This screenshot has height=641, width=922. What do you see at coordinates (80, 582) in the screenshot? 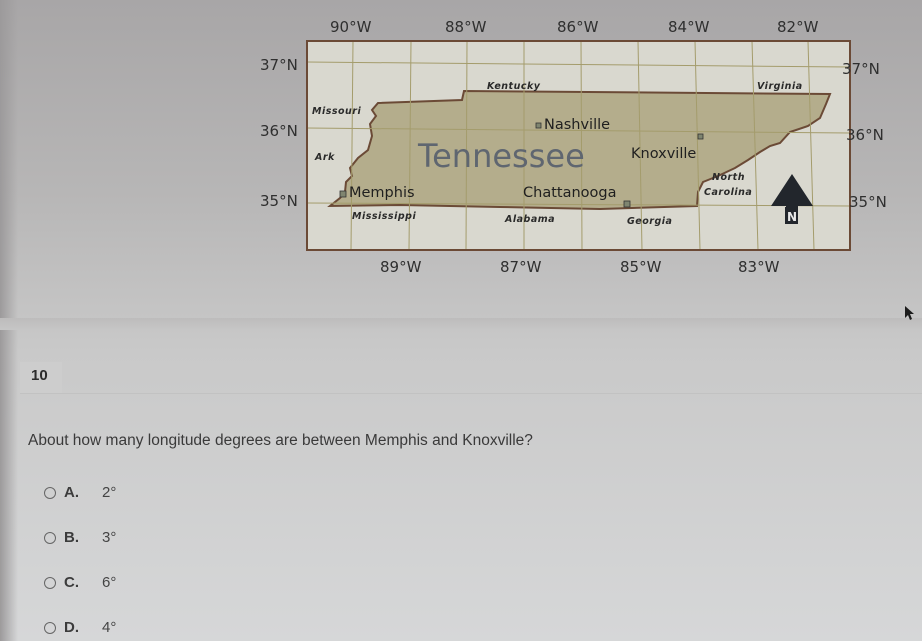
I see `answer-option-c: C. 6°` at bounding box center [80, 582].